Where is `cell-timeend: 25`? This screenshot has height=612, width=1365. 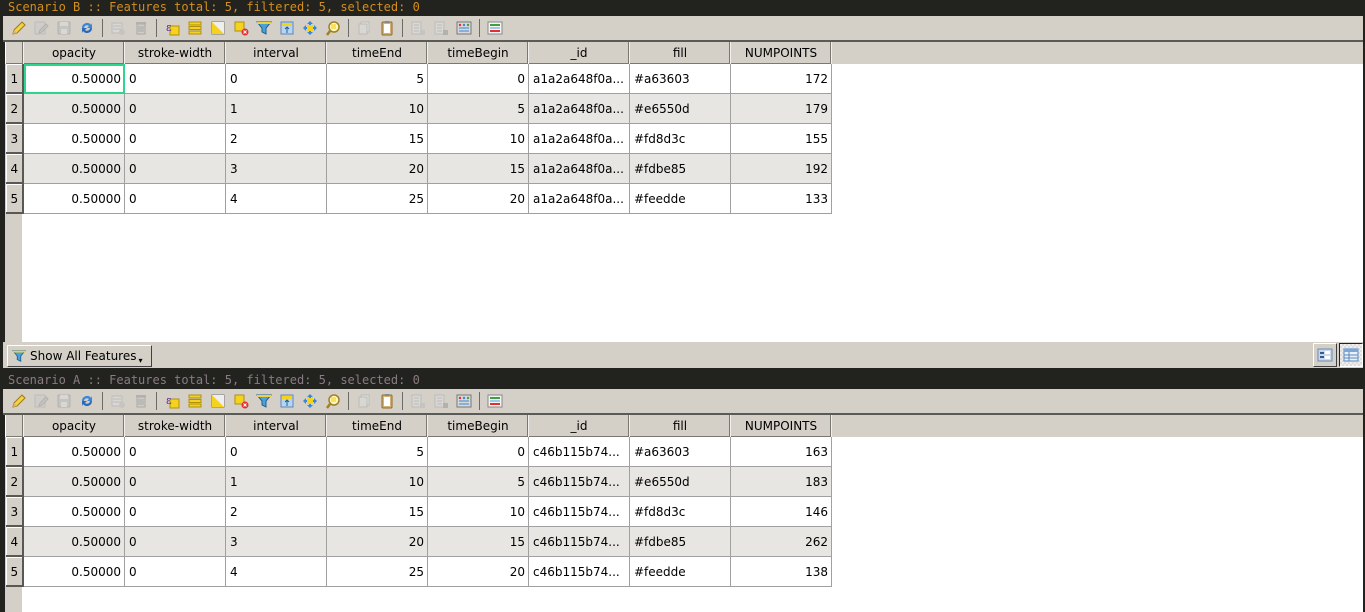
cell-timeend: 25 is located at coordinates (377, 571).